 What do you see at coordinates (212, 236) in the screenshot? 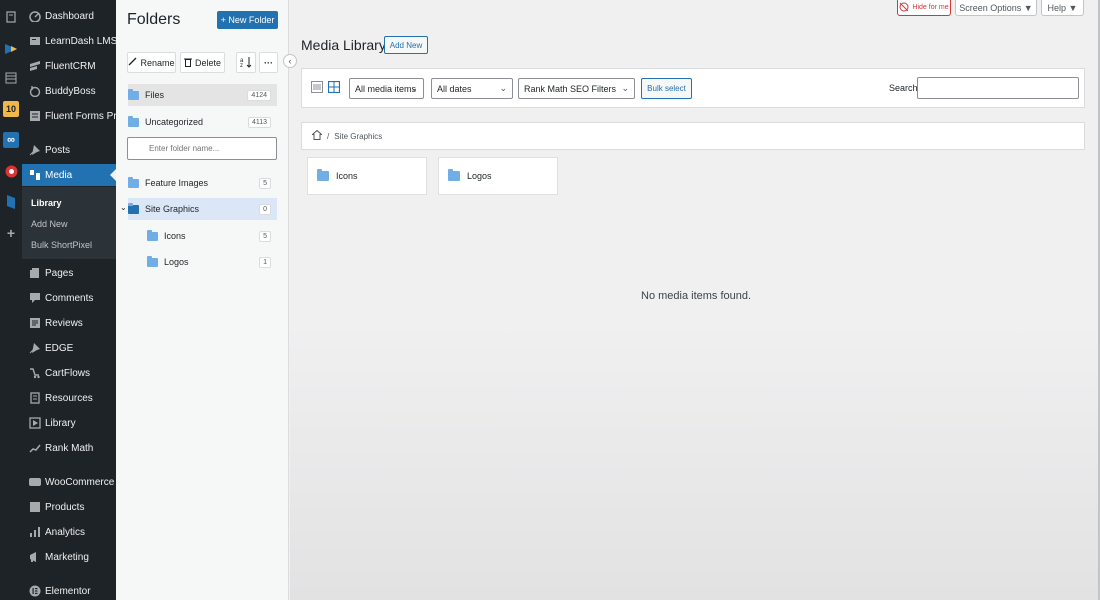
I see `folder-icons: Icons 5` at bounding box center [212, 236].